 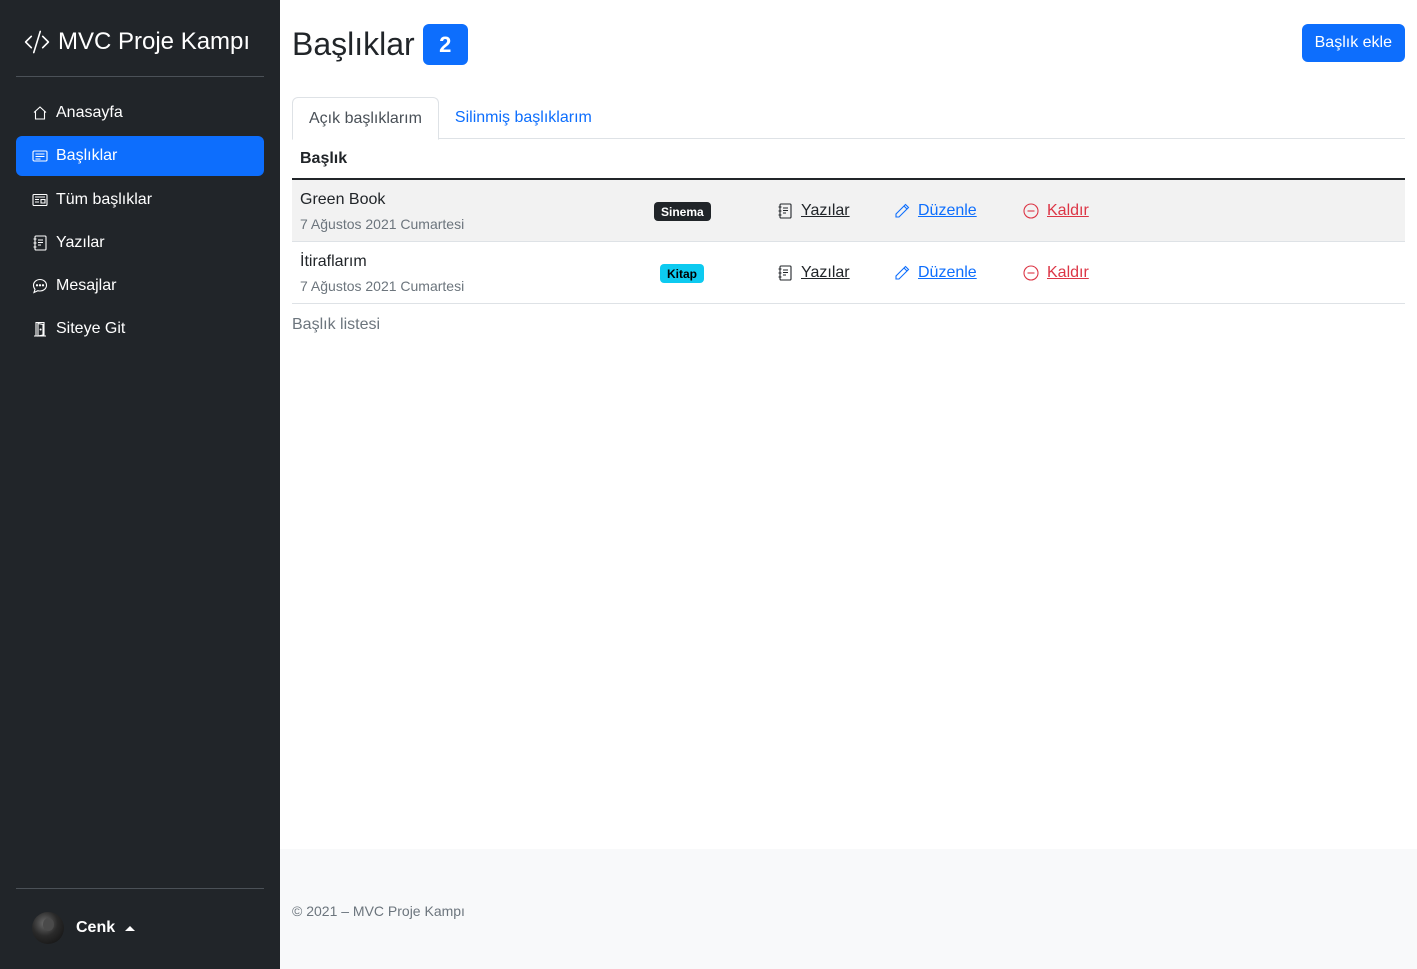 I want to click on sidebar-item-mesajlar: Mesajlar, so click(x=140, y=286).